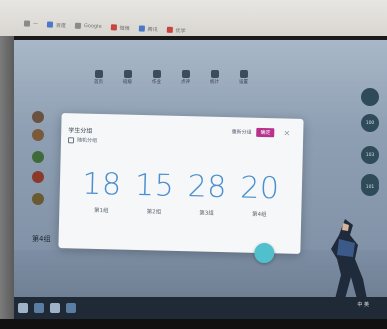 The width and height of the screenshot is (387, 329). Describe the element at coordinates (286, 132) in the screenshot. I see `close-icon: ×` at that location.